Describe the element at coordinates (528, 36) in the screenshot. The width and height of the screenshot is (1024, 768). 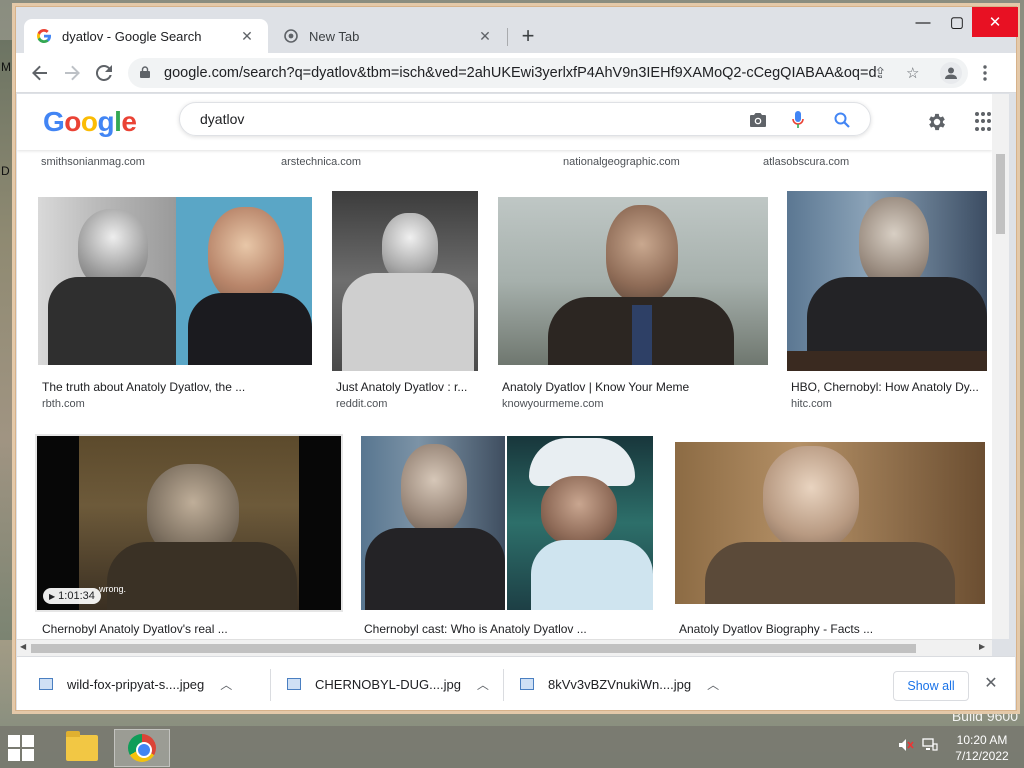
I see `new-tab-button: +` at that location.